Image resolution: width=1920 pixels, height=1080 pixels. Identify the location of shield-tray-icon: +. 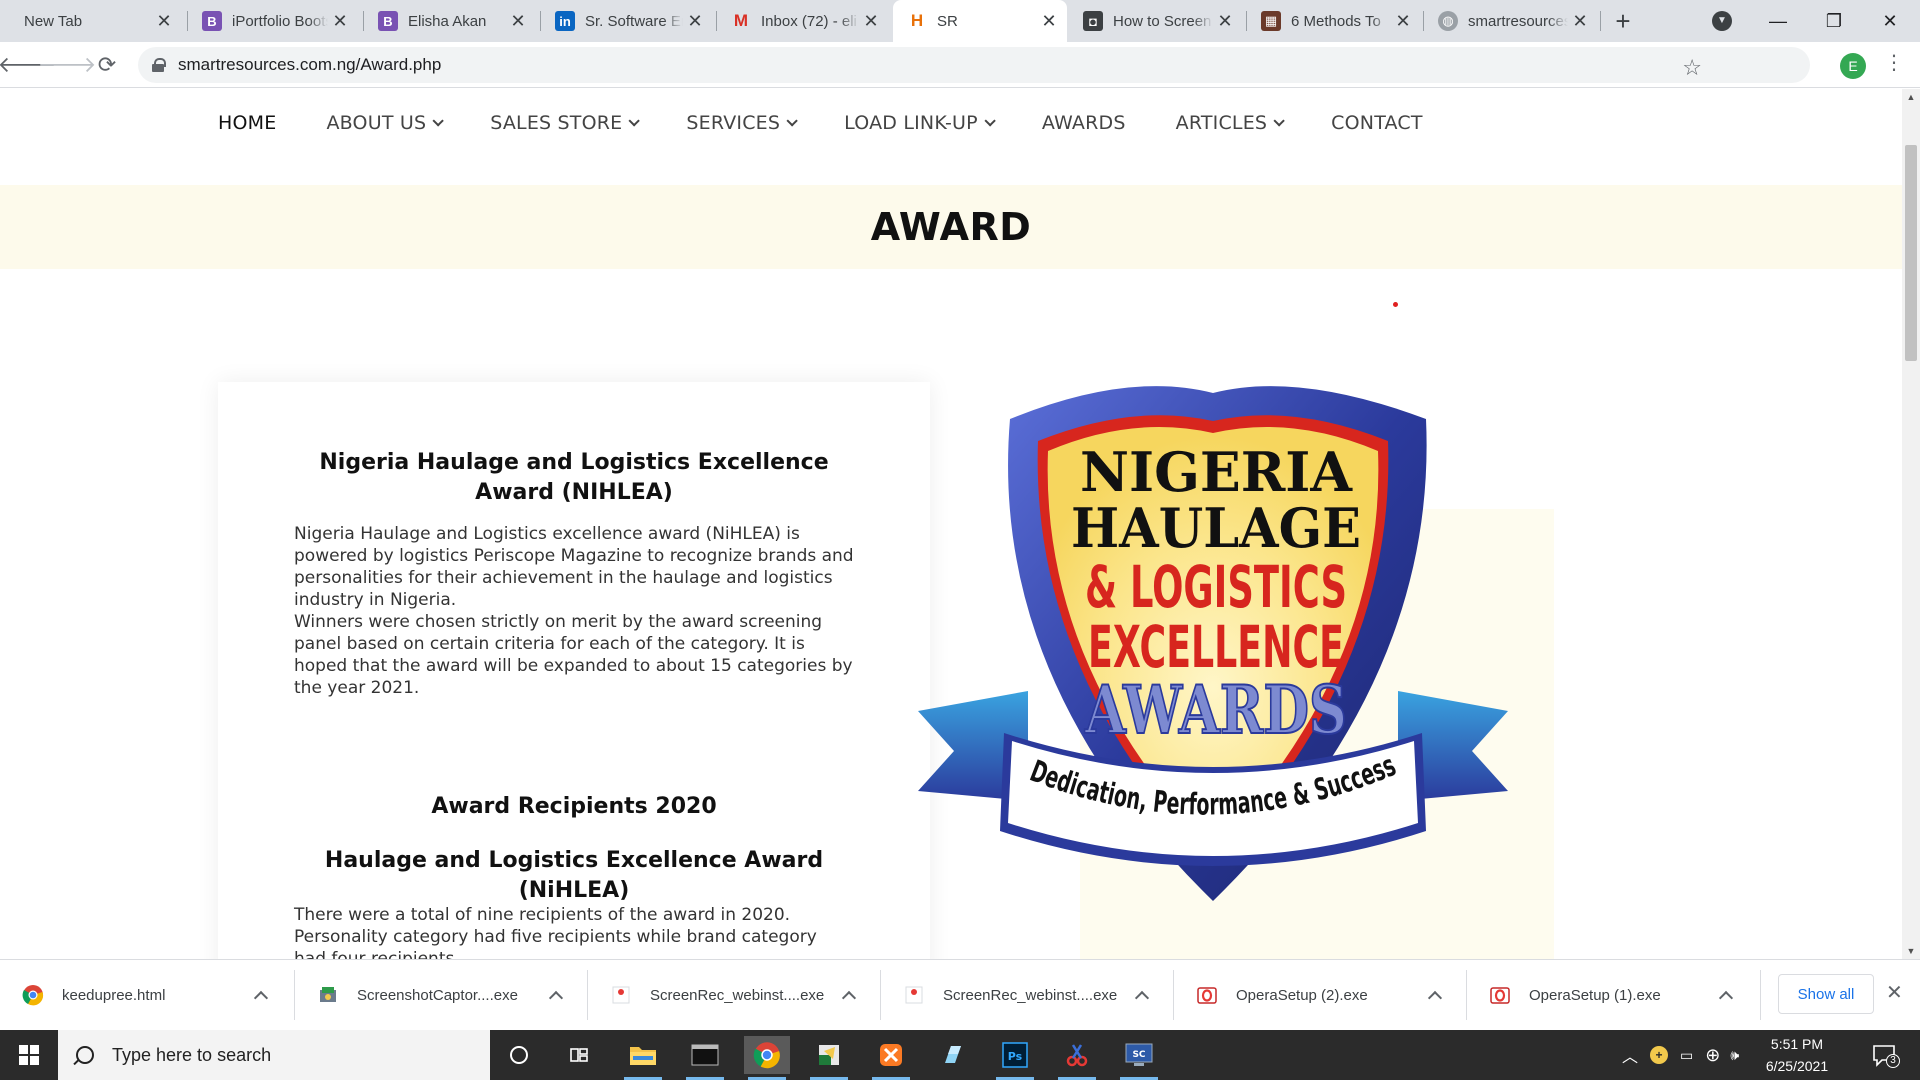
(1659, 1055).